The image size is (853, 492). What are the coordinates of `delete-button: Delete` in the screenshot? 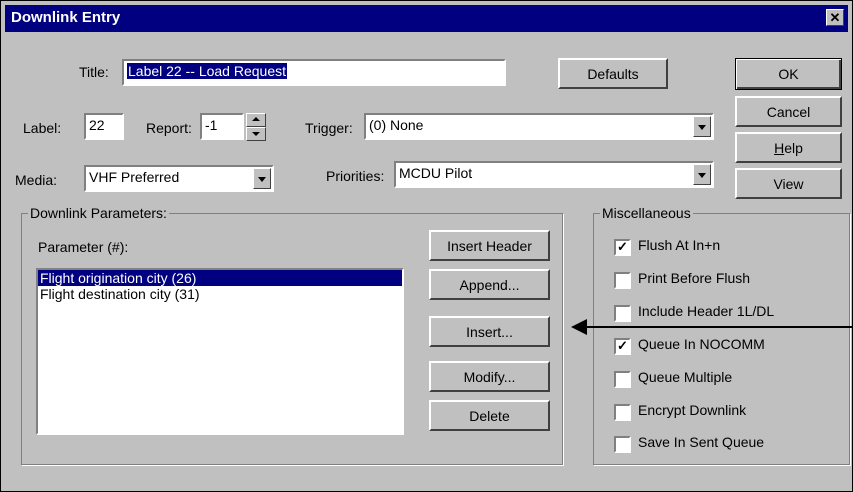 It's located at (489, 415).